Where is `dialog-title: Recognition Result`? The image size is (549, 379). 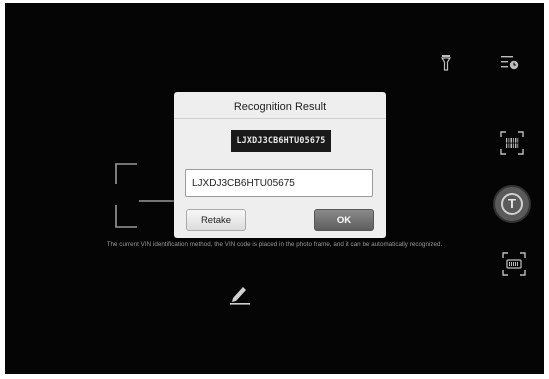 dialog-title: Recognition Result is located at coordinates (280, 107).